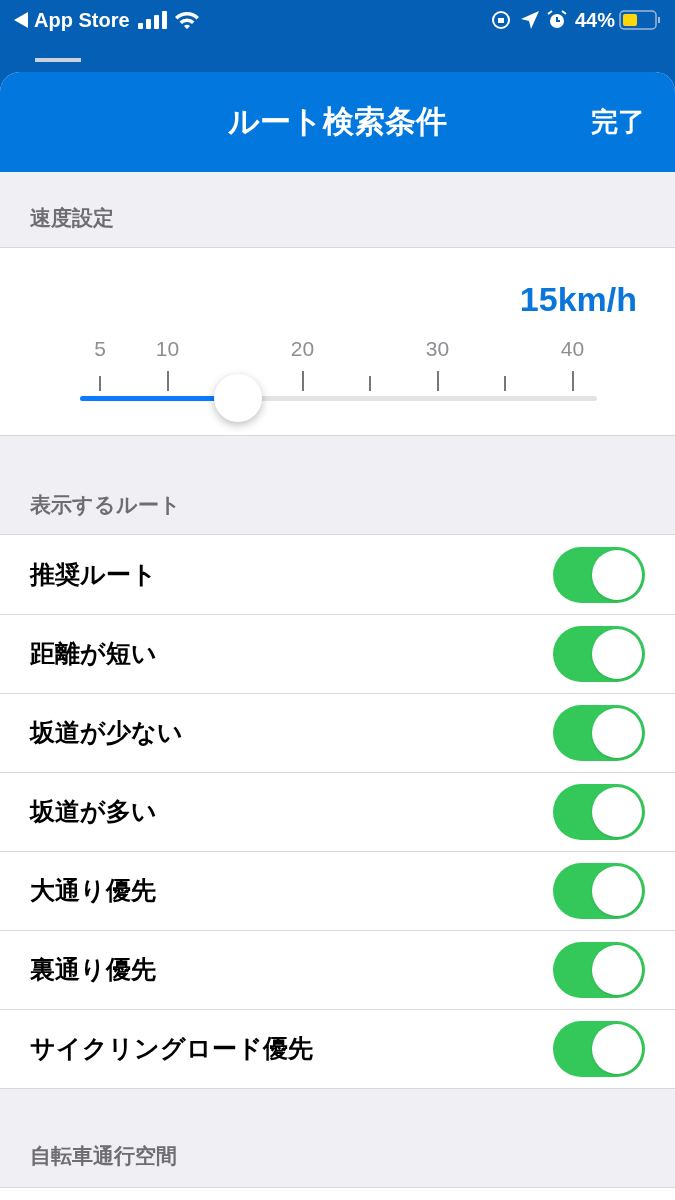  What do you see at coordinates (572, 349) in the screenshot?
I see `tick-label: 40` at bounding box center [572, 349].